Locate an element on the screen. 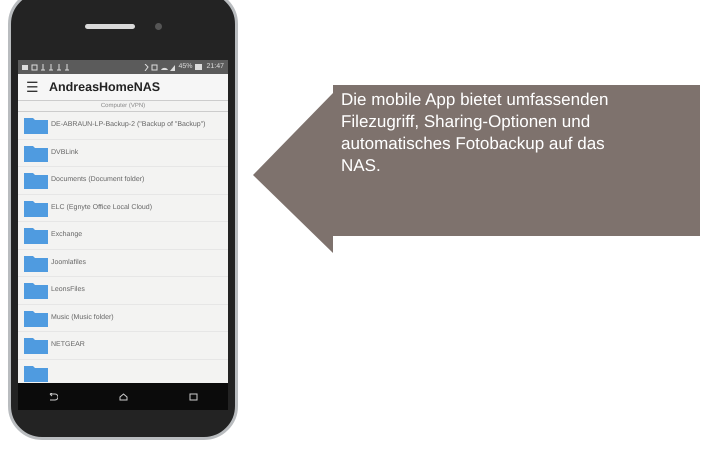  menu-button: ☰ is located at coordinates (32, 87).